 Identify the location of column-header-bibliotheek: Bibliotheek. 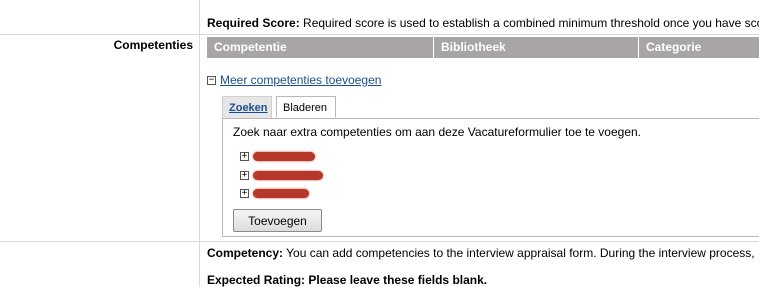
(535, 47).